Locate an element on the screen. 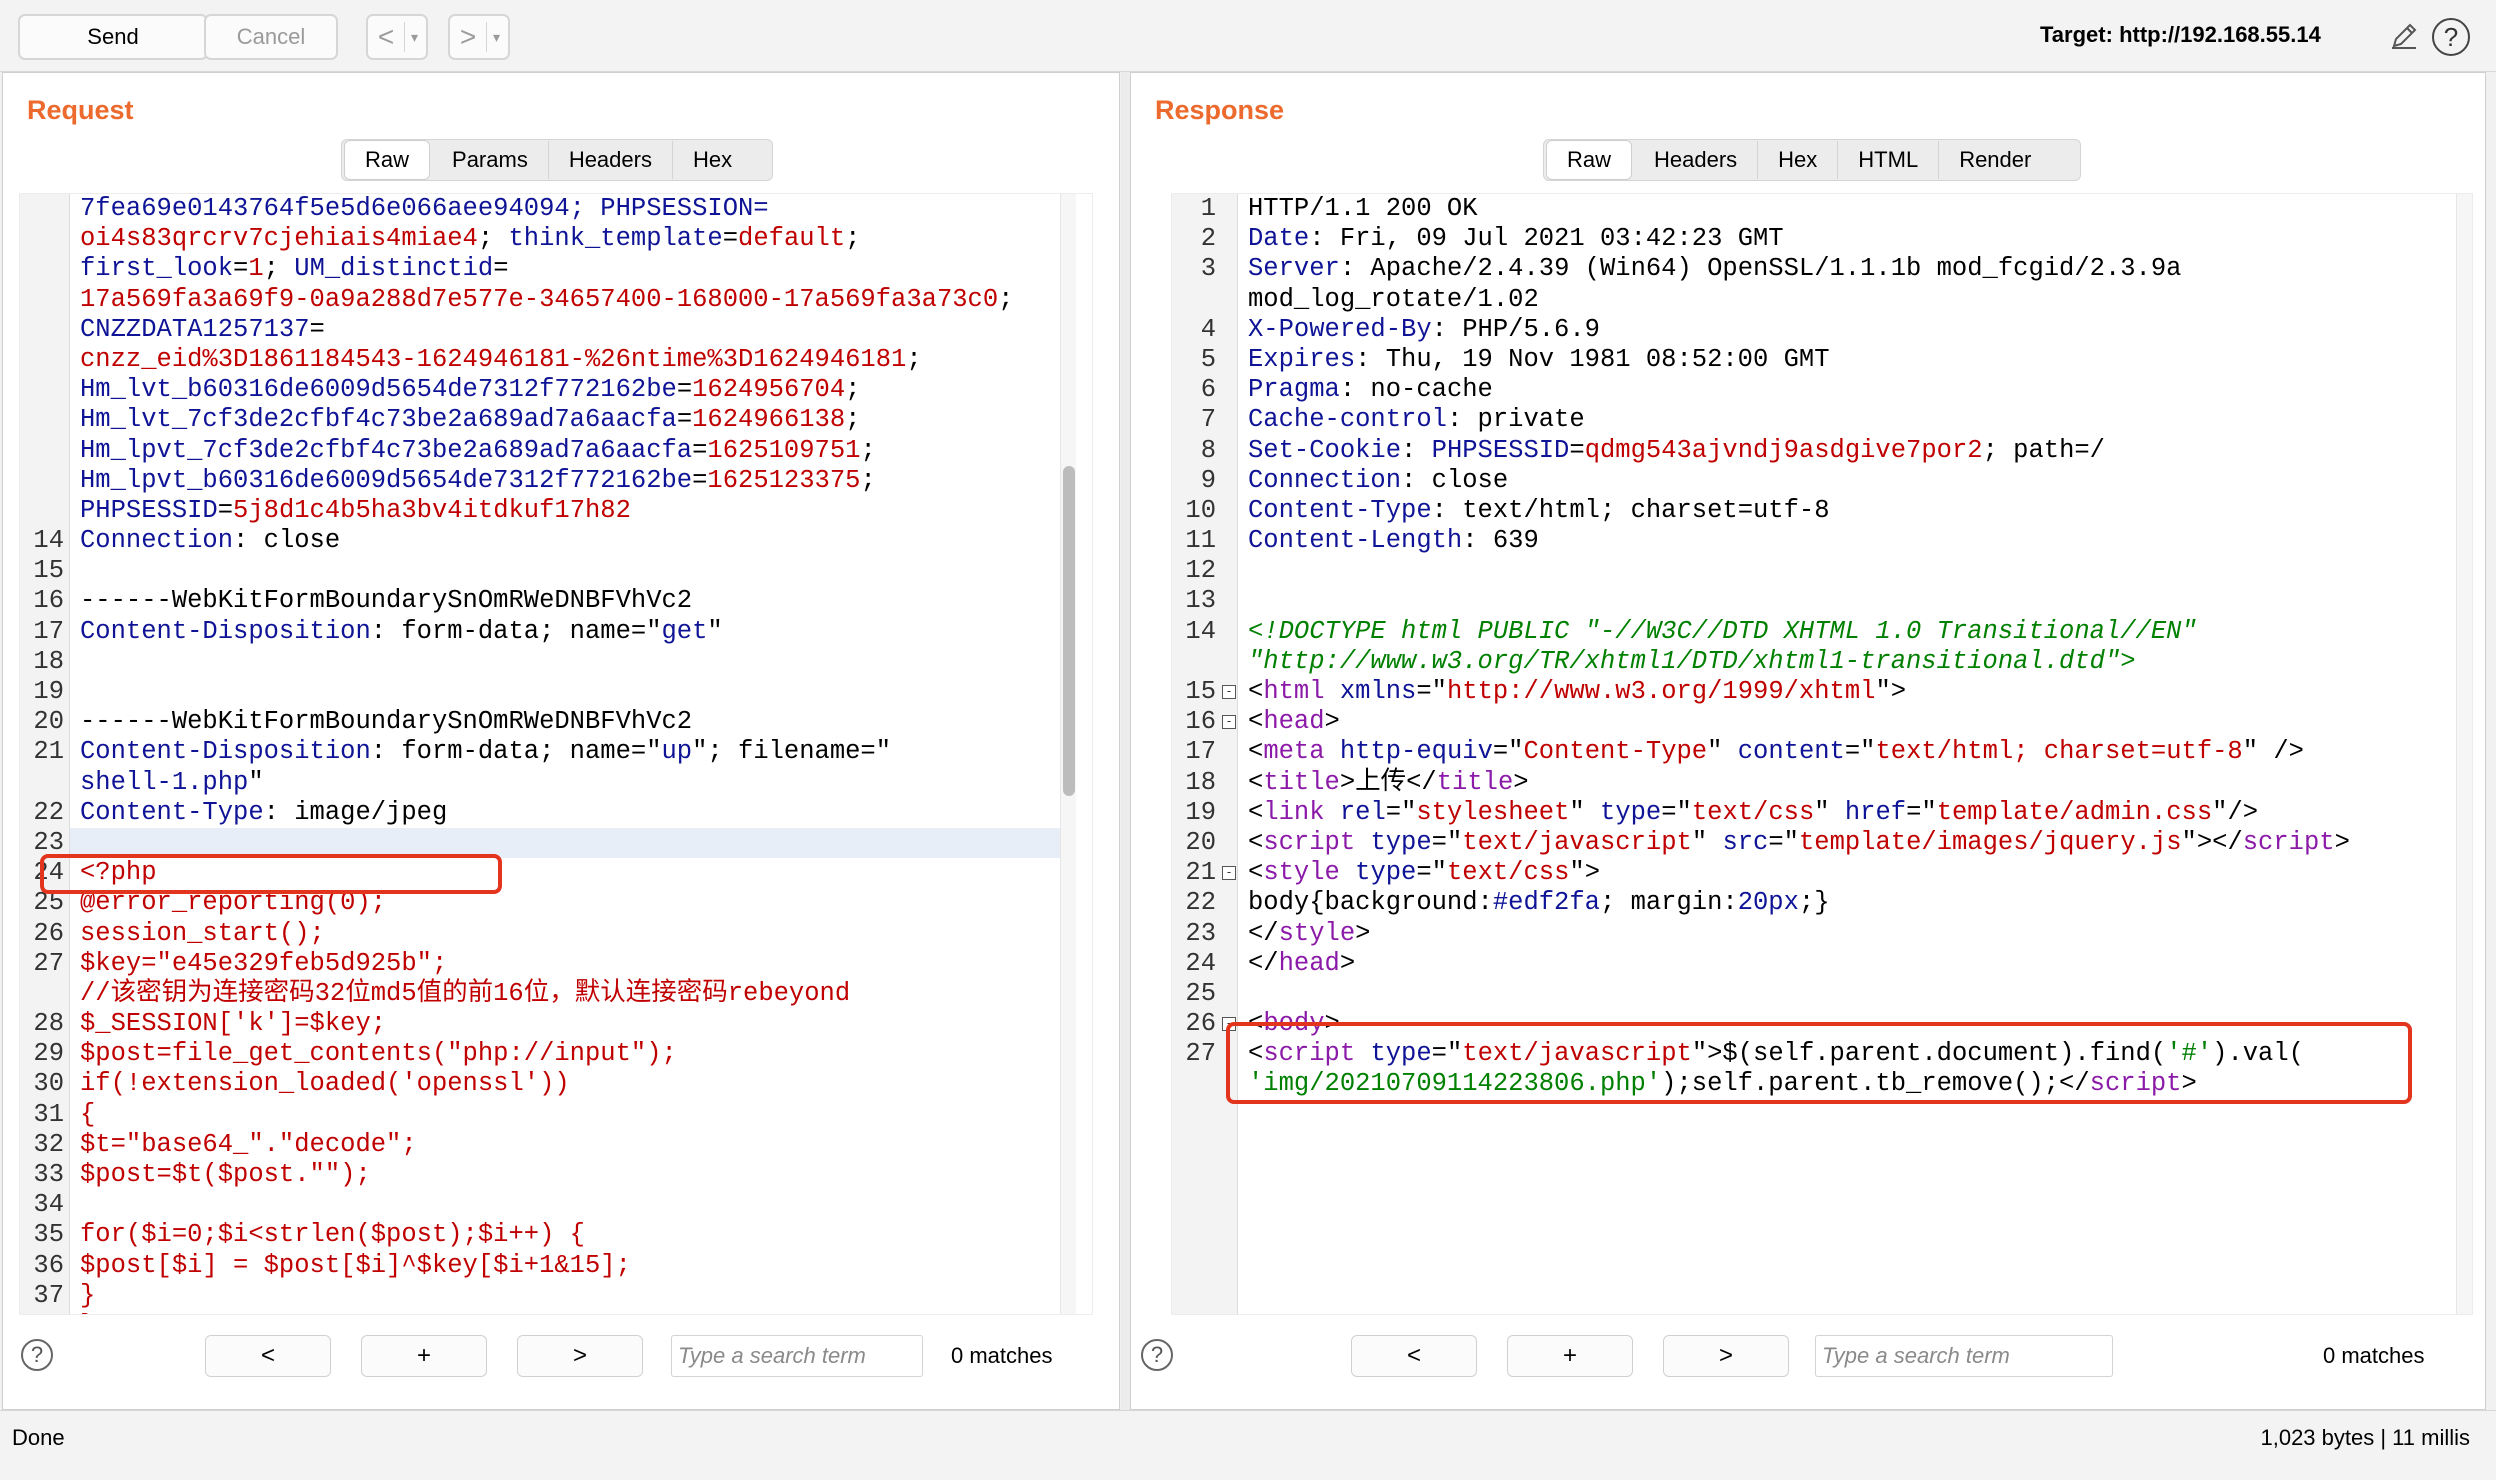 This screenshot has width=2496, height=1480. line-number: 3 is located at coordinates (1208, 269).